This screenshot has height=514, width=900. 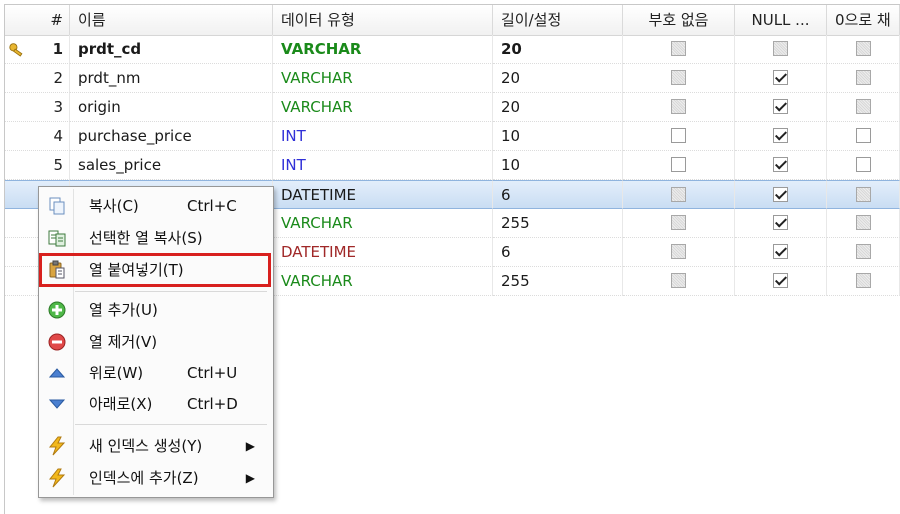 I want to click on menu-item-up: 위로(W) Ctrl+U, so click(x=155, y=373).